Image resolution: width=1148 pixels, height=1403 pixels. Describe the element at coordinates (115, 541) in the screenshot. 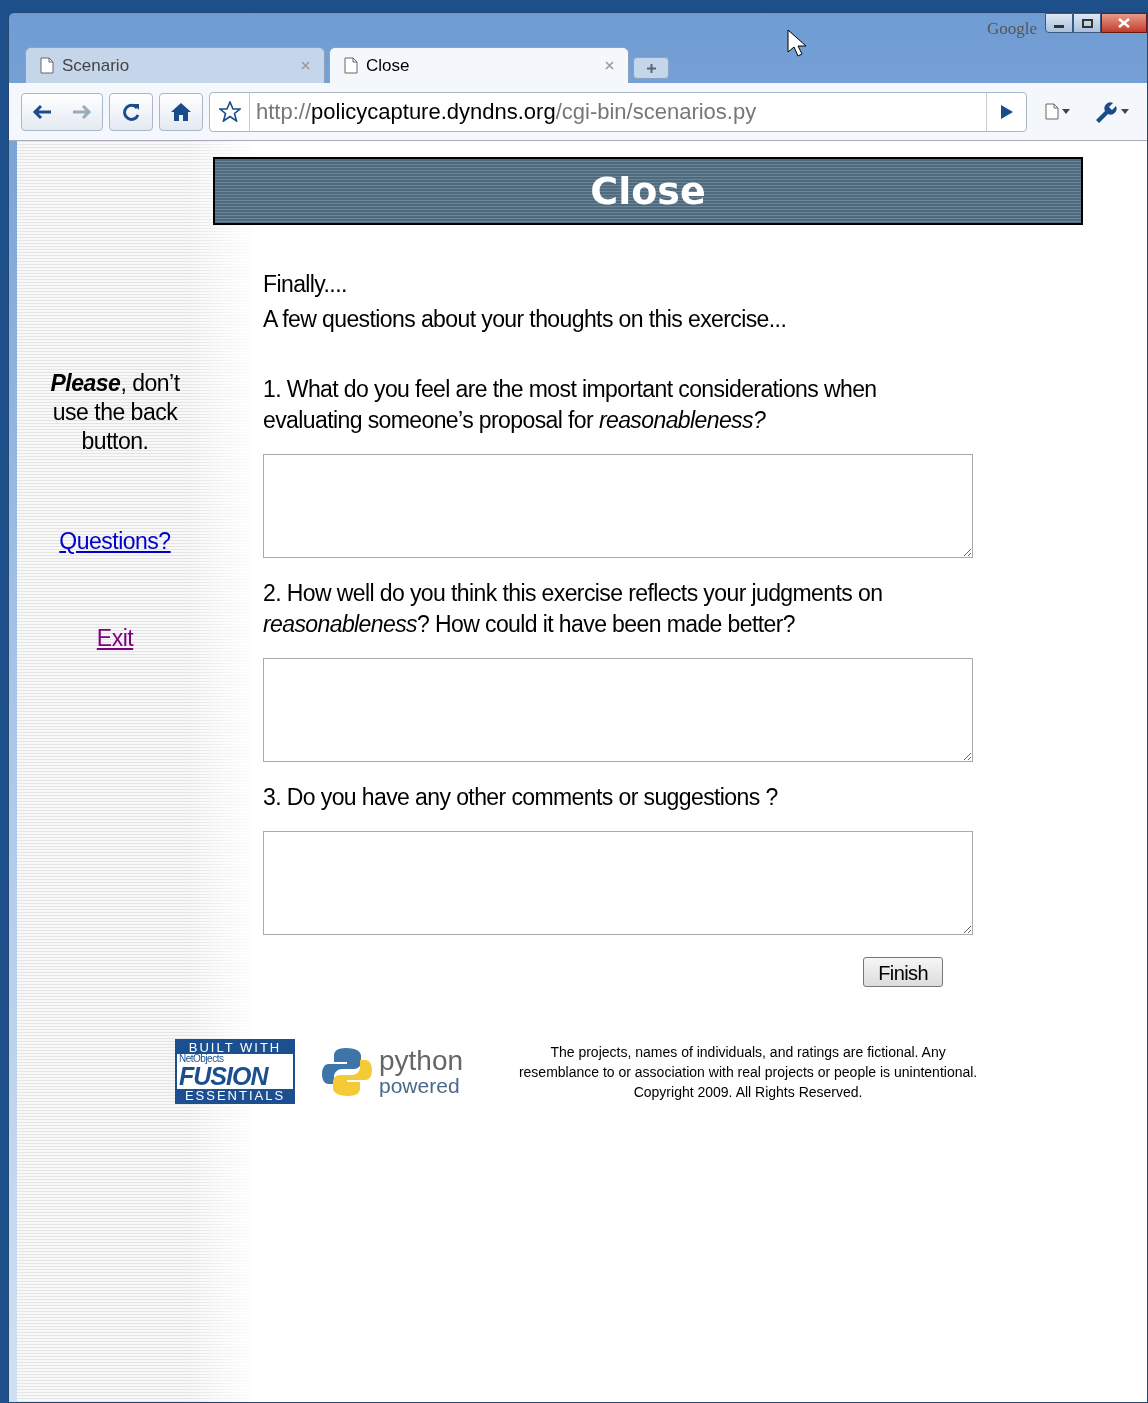

I see `sidebar-link: Questions?` at that location.